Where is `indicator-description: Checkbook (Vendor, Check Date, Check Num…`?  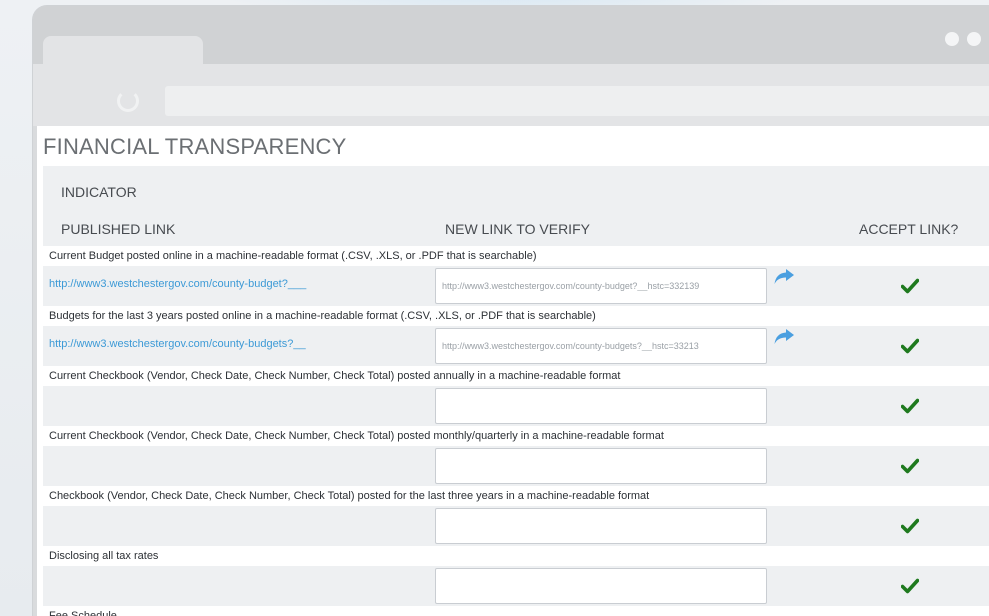 indicator-description: Checkbook (Vendor, Check Date, Check Num… is located at coordinates (516, 496).